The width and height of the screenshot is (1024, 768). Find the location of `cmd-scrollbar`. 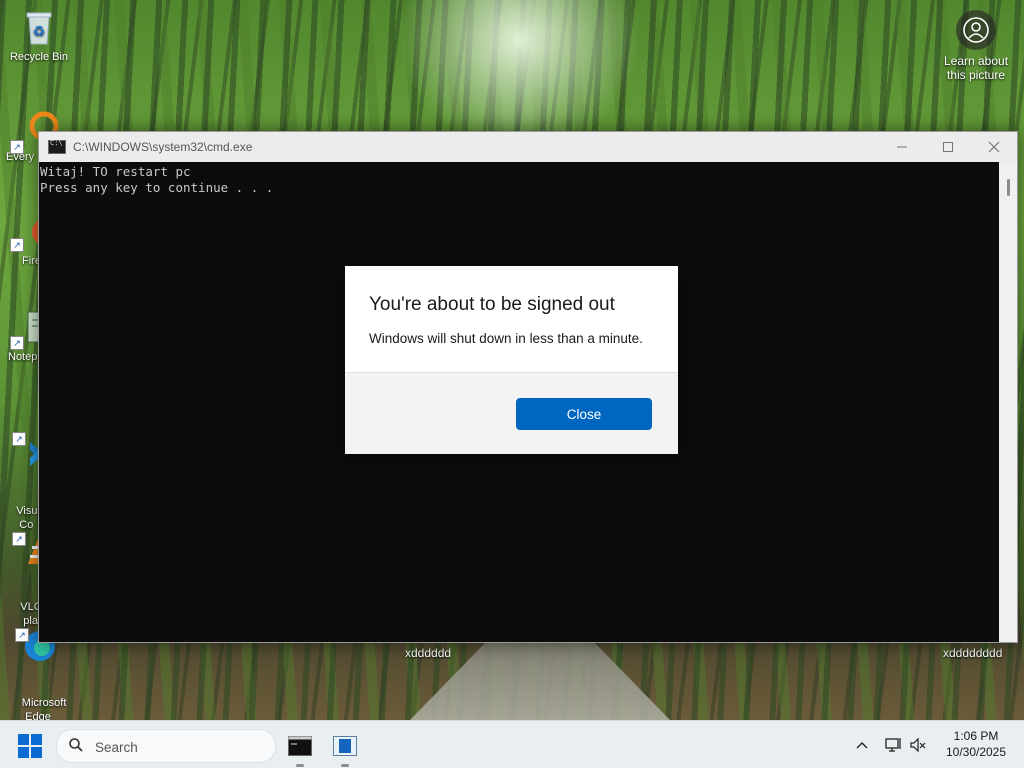

cmd-scrollbar is located at coordinates (1008, 402).